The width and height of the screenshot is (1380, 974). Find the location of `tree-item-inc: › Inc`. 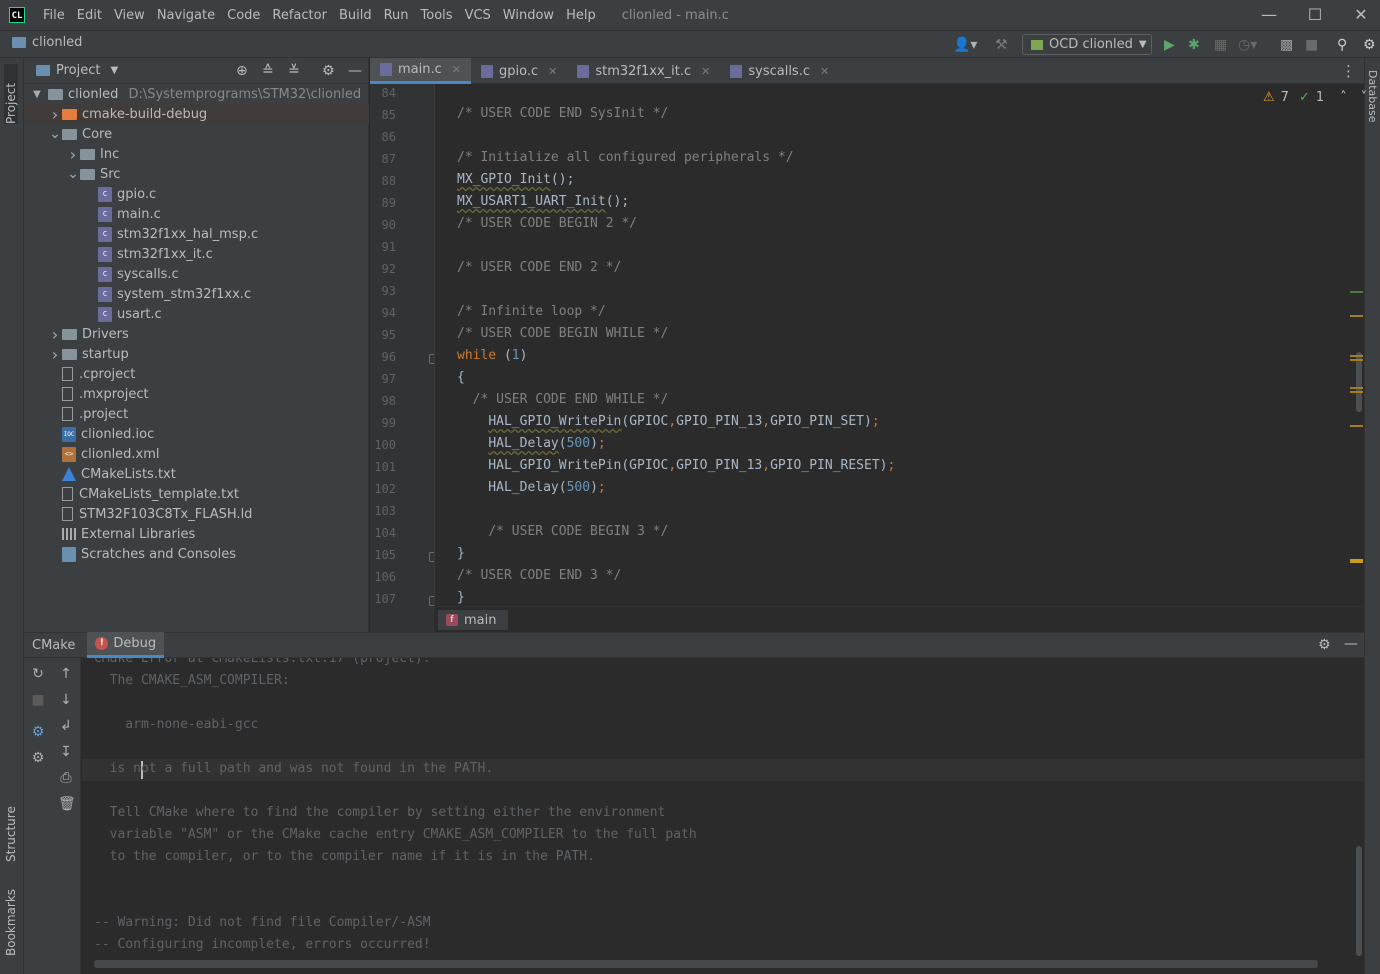

tree-item-inc: › Inc is located at coordinates (196, 154).